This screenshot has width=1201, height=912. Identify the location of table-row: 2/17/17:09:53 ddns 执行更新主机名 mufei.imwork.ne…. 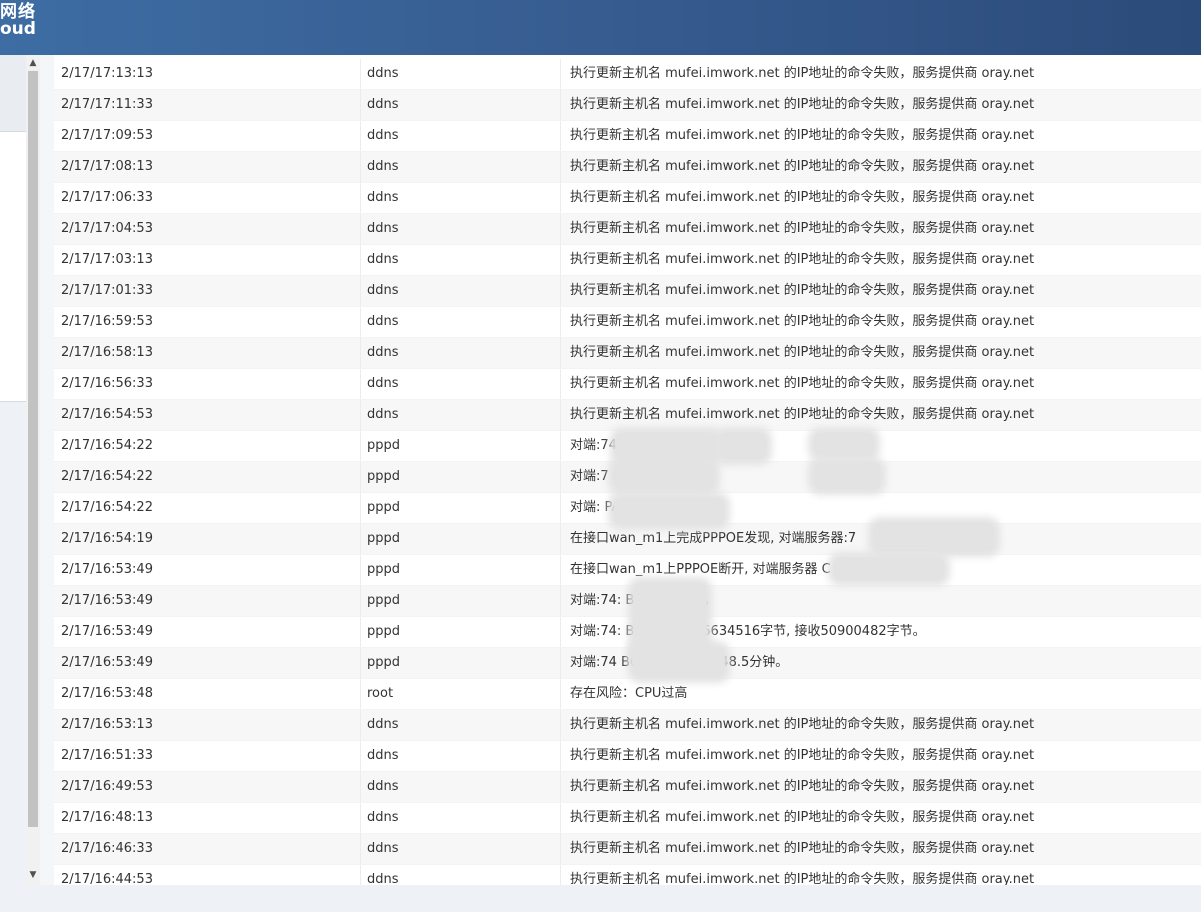
(627, 136).